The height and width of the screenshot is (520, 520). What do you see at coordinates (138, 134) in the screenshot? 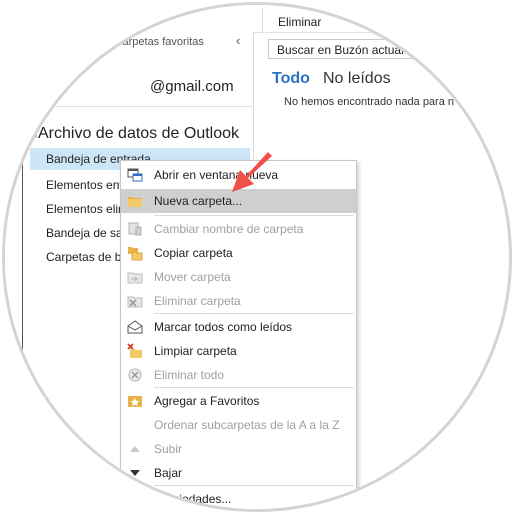
I see `data-file-title: Archivo de datos de Outlook` at bounding box center [138, 134].